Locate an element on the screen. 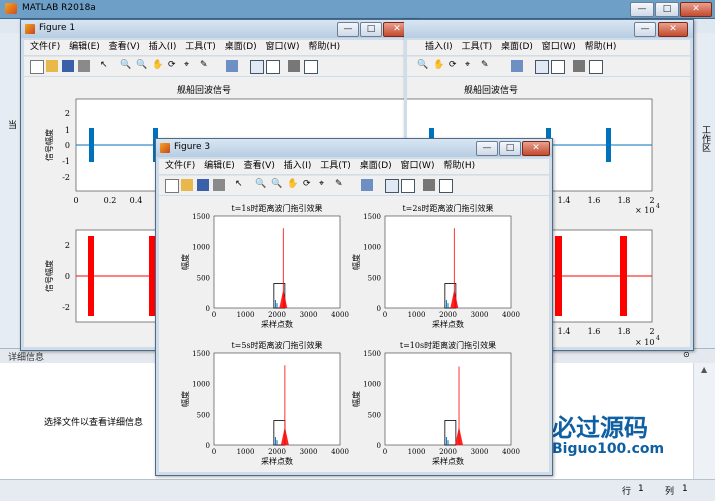  figure1-minimize-button: — is located at coordinates (348, 29).